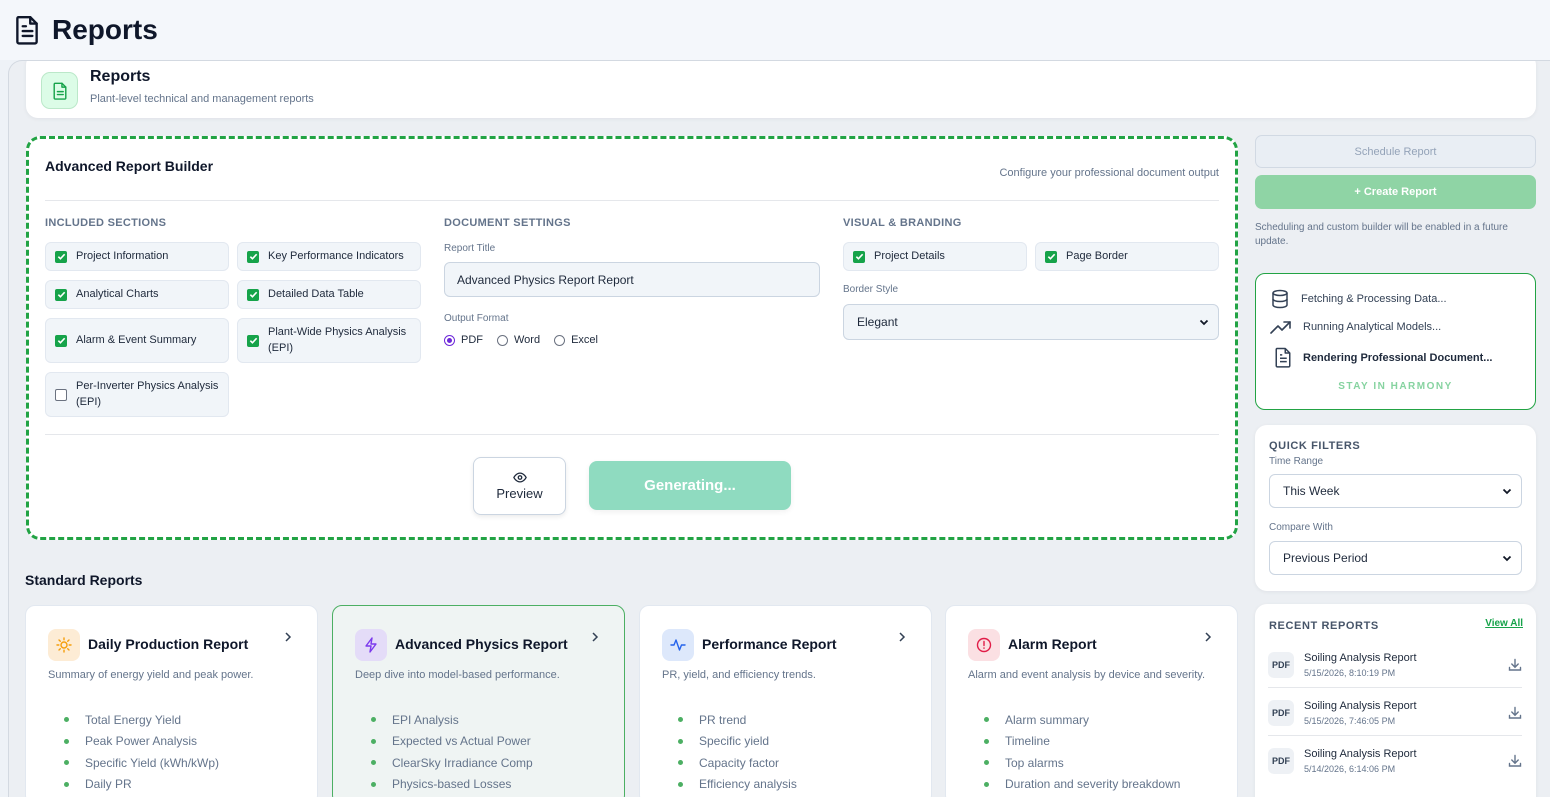 Image resolution: width=1550 pixels, height=797 pixels. I want to click on format-excel-option: Excel, so click(576, 340).